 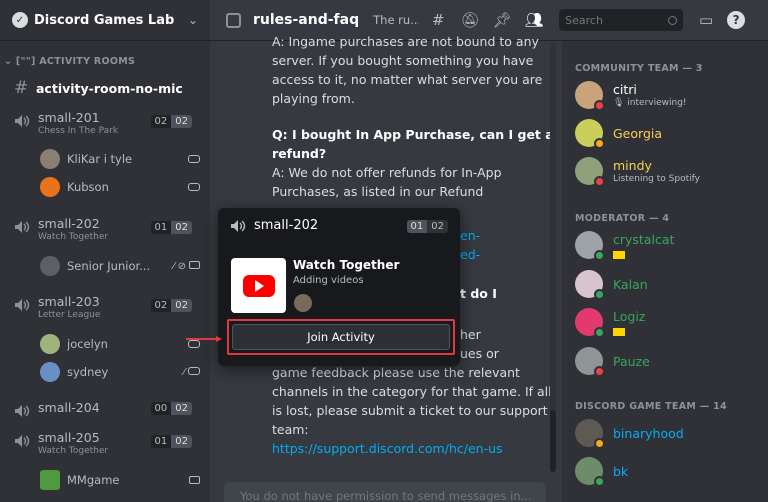 What do you see at coordinates (194, 480) in the screenshot?
I see `activity-tv-icon` at bounding box center [194, 480].